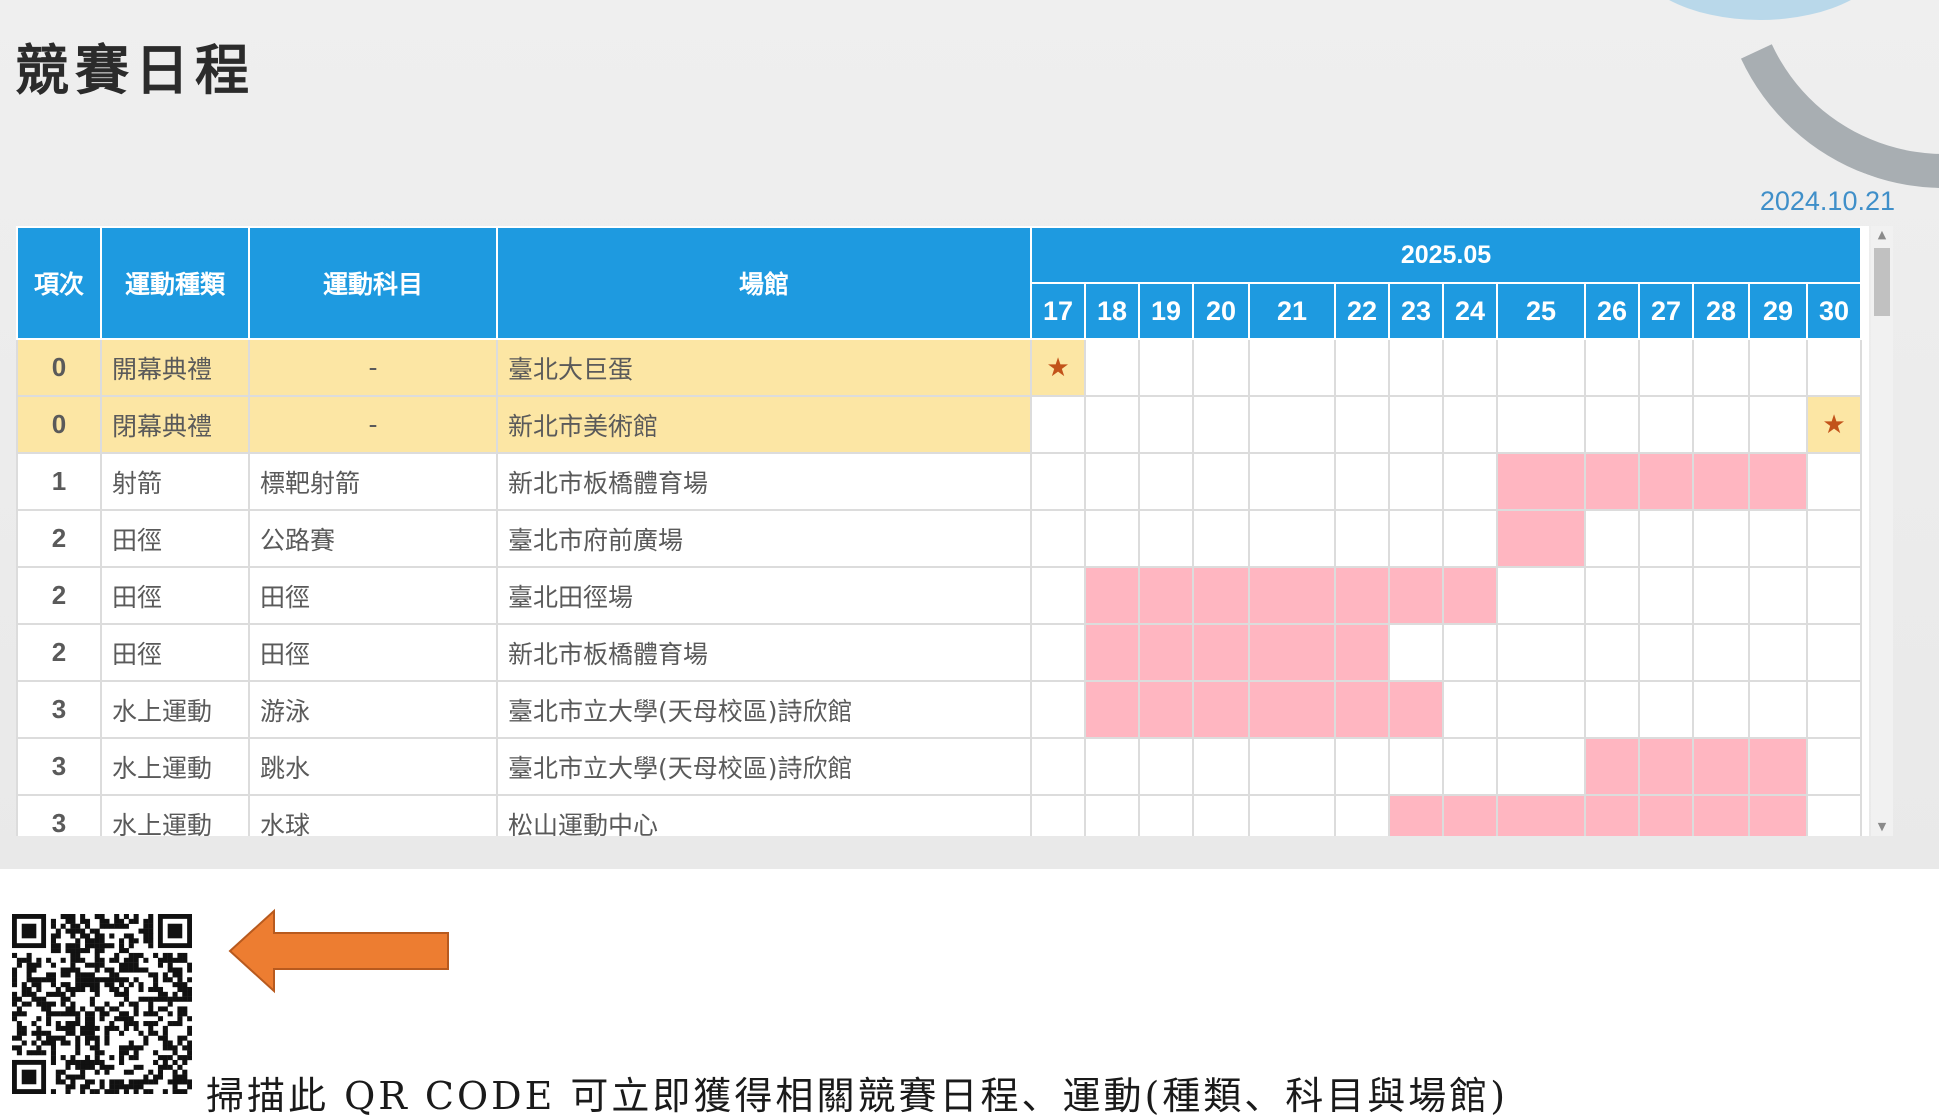  Describe the element at coordinates (1834, 424) in the screenshot. I see `star-icon: ★` at that location.